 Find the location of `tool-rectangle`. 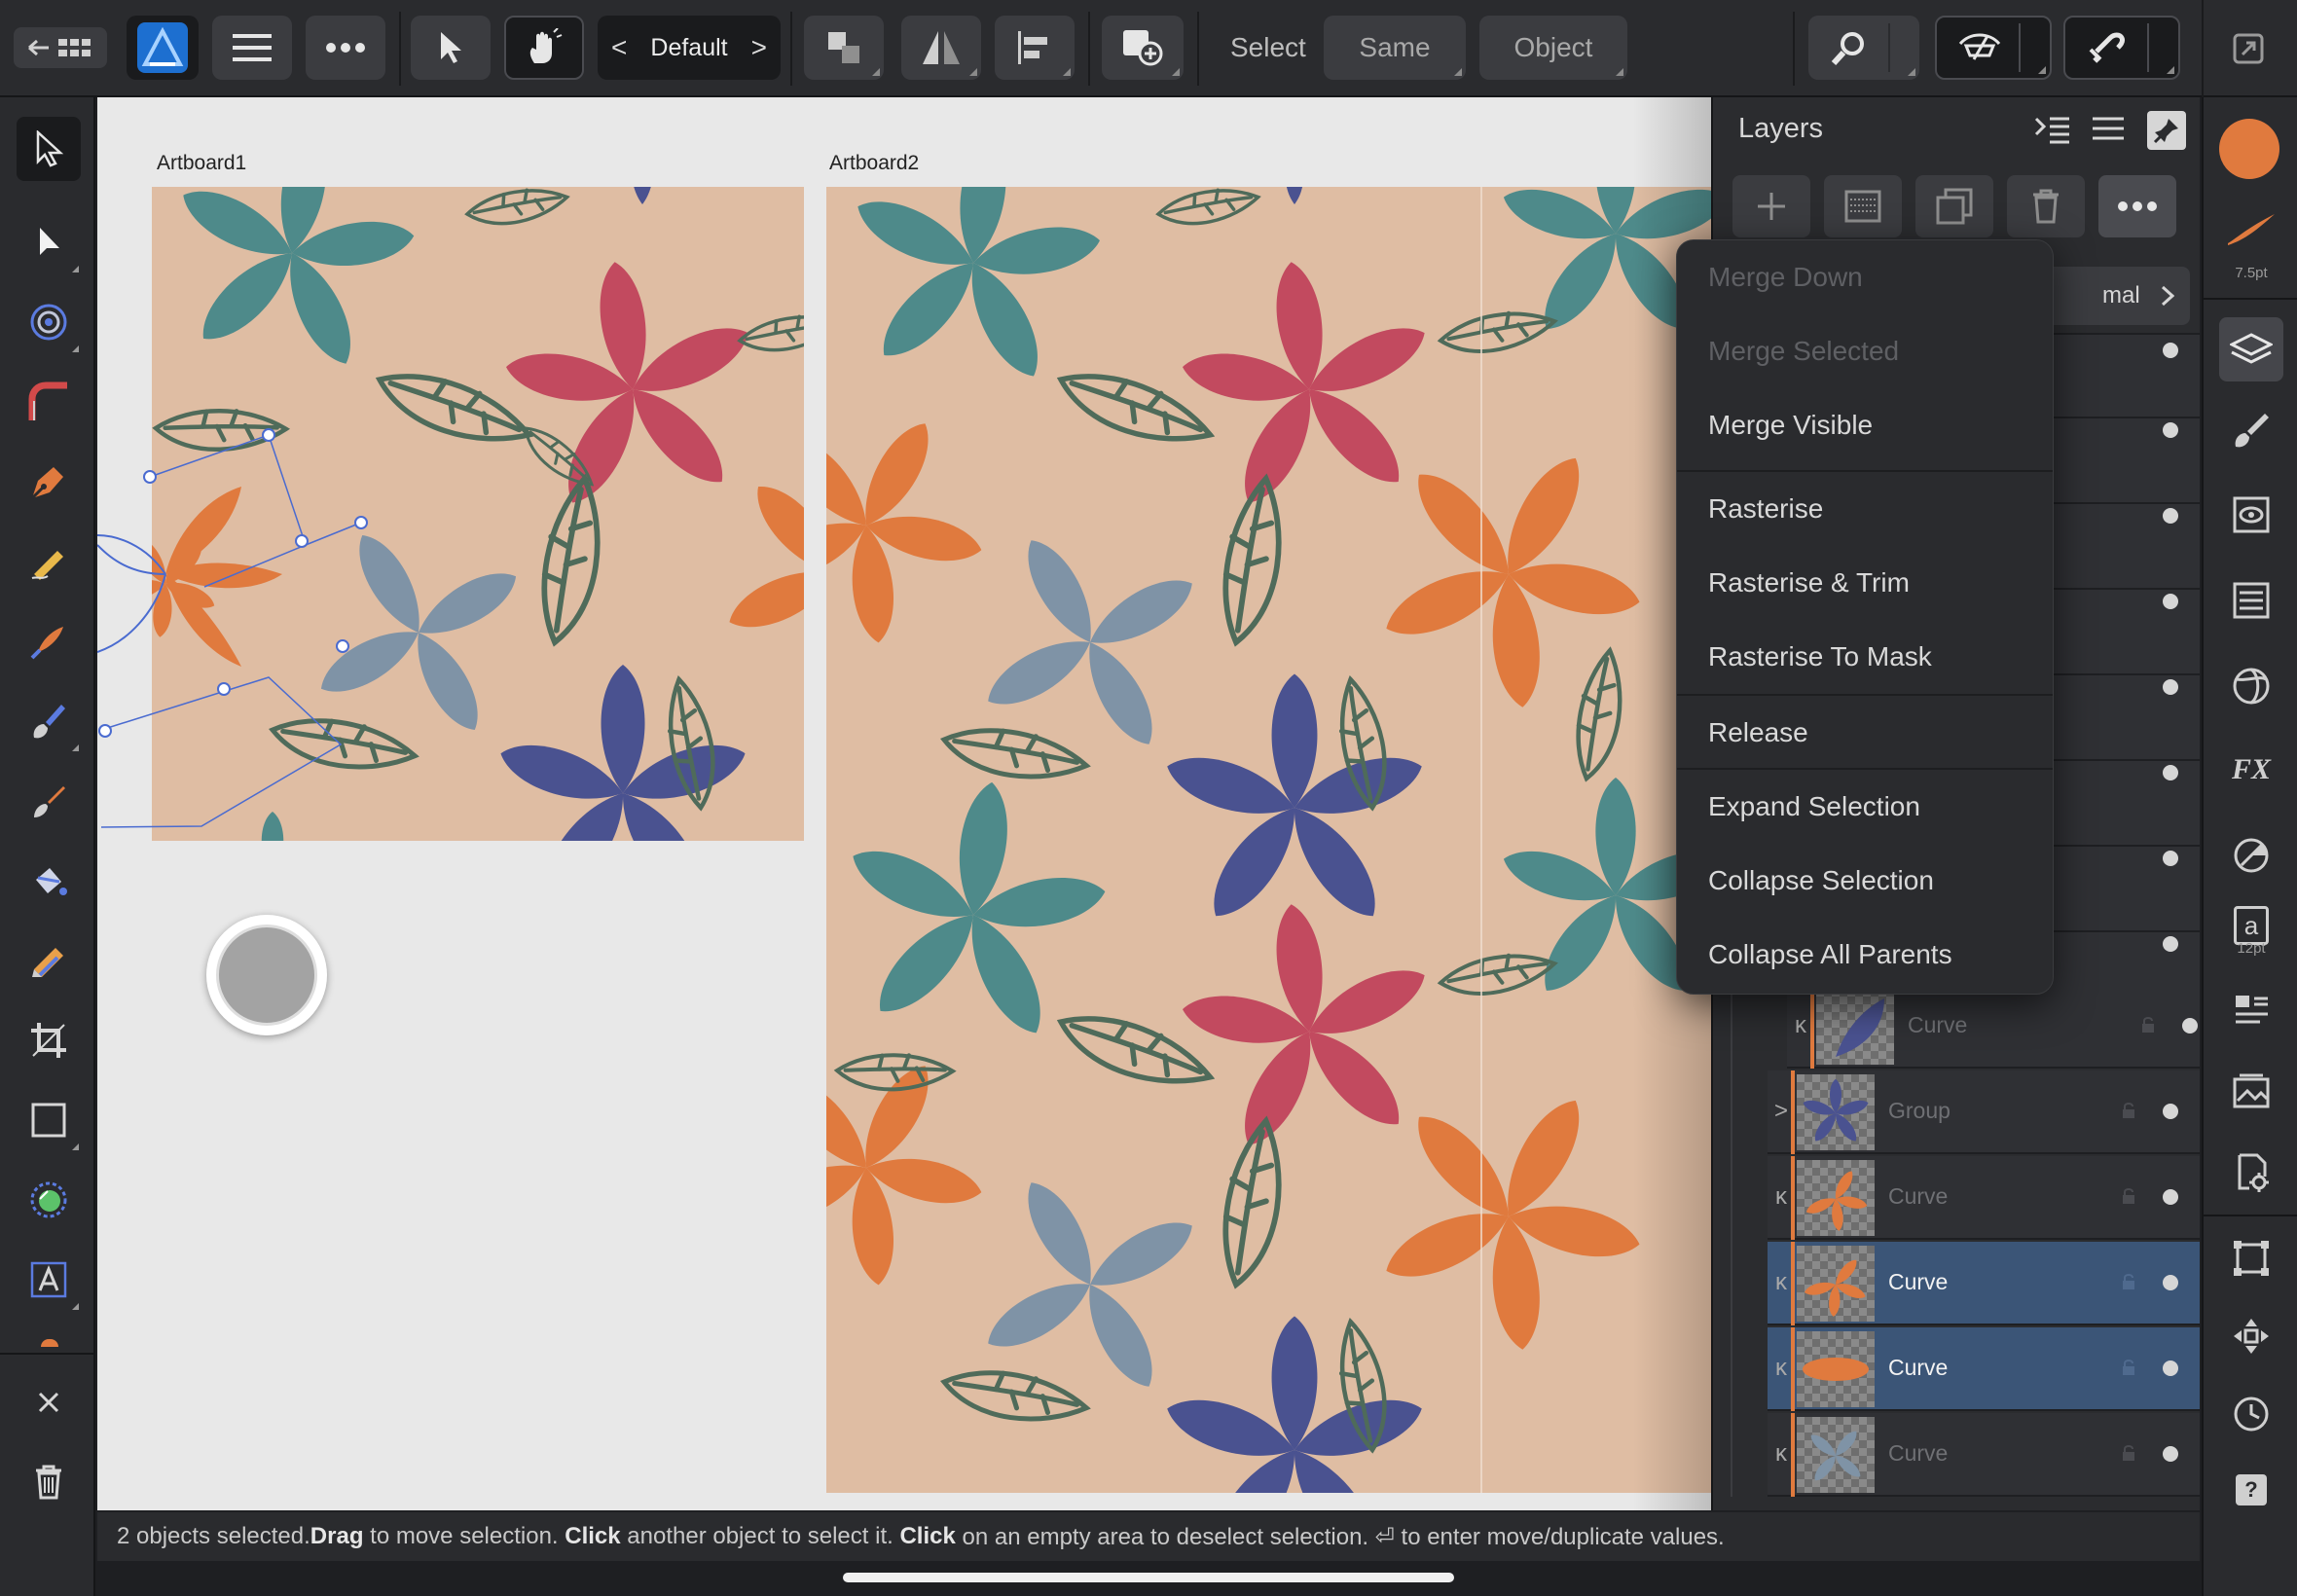

tool-rectangle is located at coordinates (49, 1120).